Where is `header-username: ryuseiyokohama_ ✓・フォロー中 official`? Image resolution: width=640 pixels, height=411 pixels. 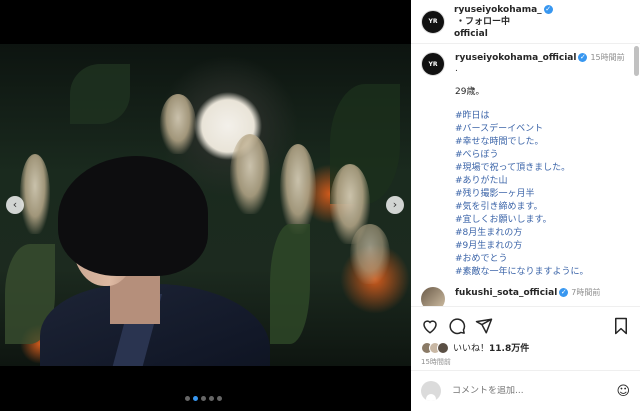 header-username: ryuseiyokohama_ ✓・フォロー中 official is located at coordinates (504, 22).